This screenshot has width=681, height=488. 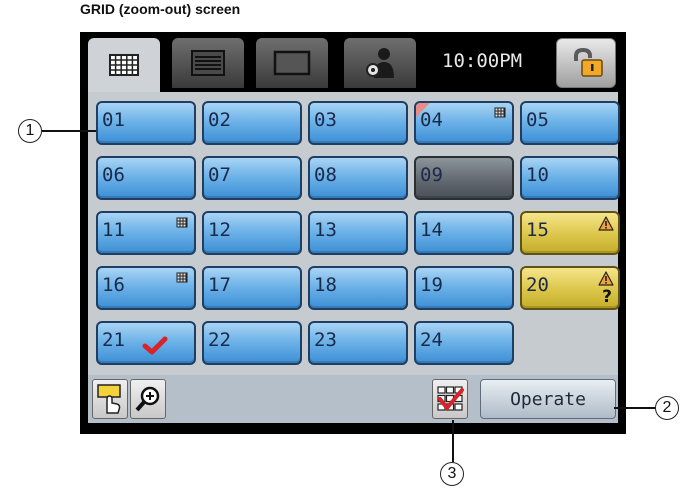 What do you see at coordinates (219, 120) in the screenshot?
I see `cell-number: 02` at bounding box center [219, 120].